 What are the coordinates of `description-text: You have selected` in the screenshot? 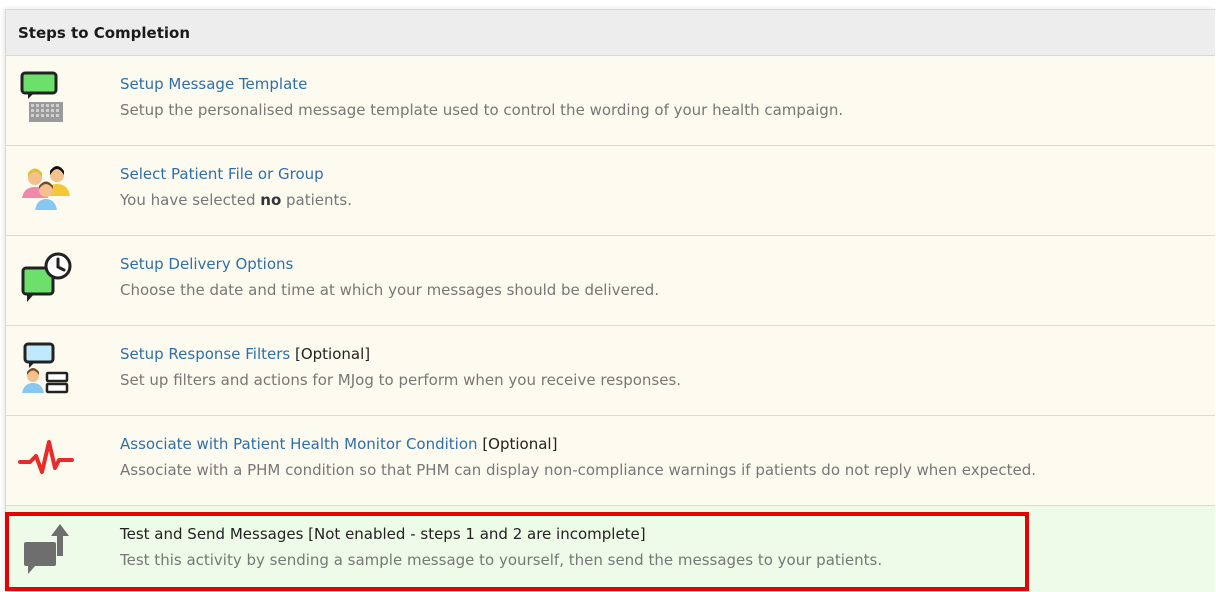 It's located at (190, 200).